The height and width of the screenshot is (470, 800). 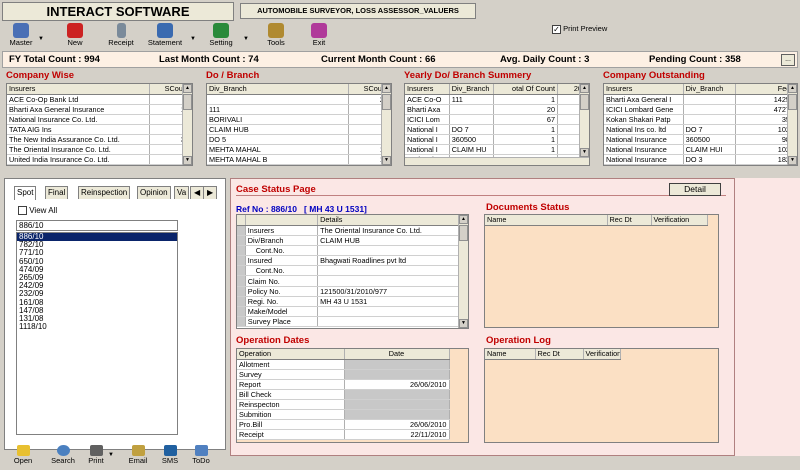 I want to click on table-row: National Insurance DO 3 1820, so click(x=700, y=159).